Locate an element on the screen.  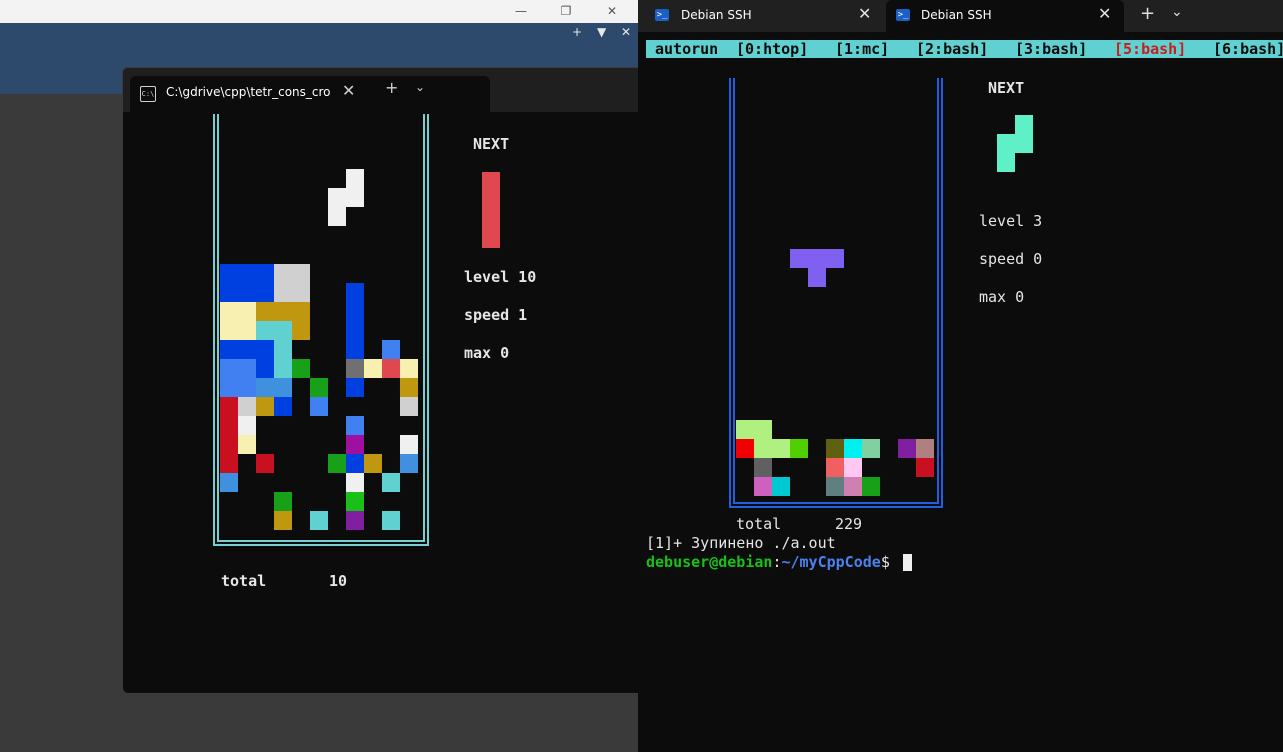
status-item-autorun: autorun is located at coordinates (686, 49).